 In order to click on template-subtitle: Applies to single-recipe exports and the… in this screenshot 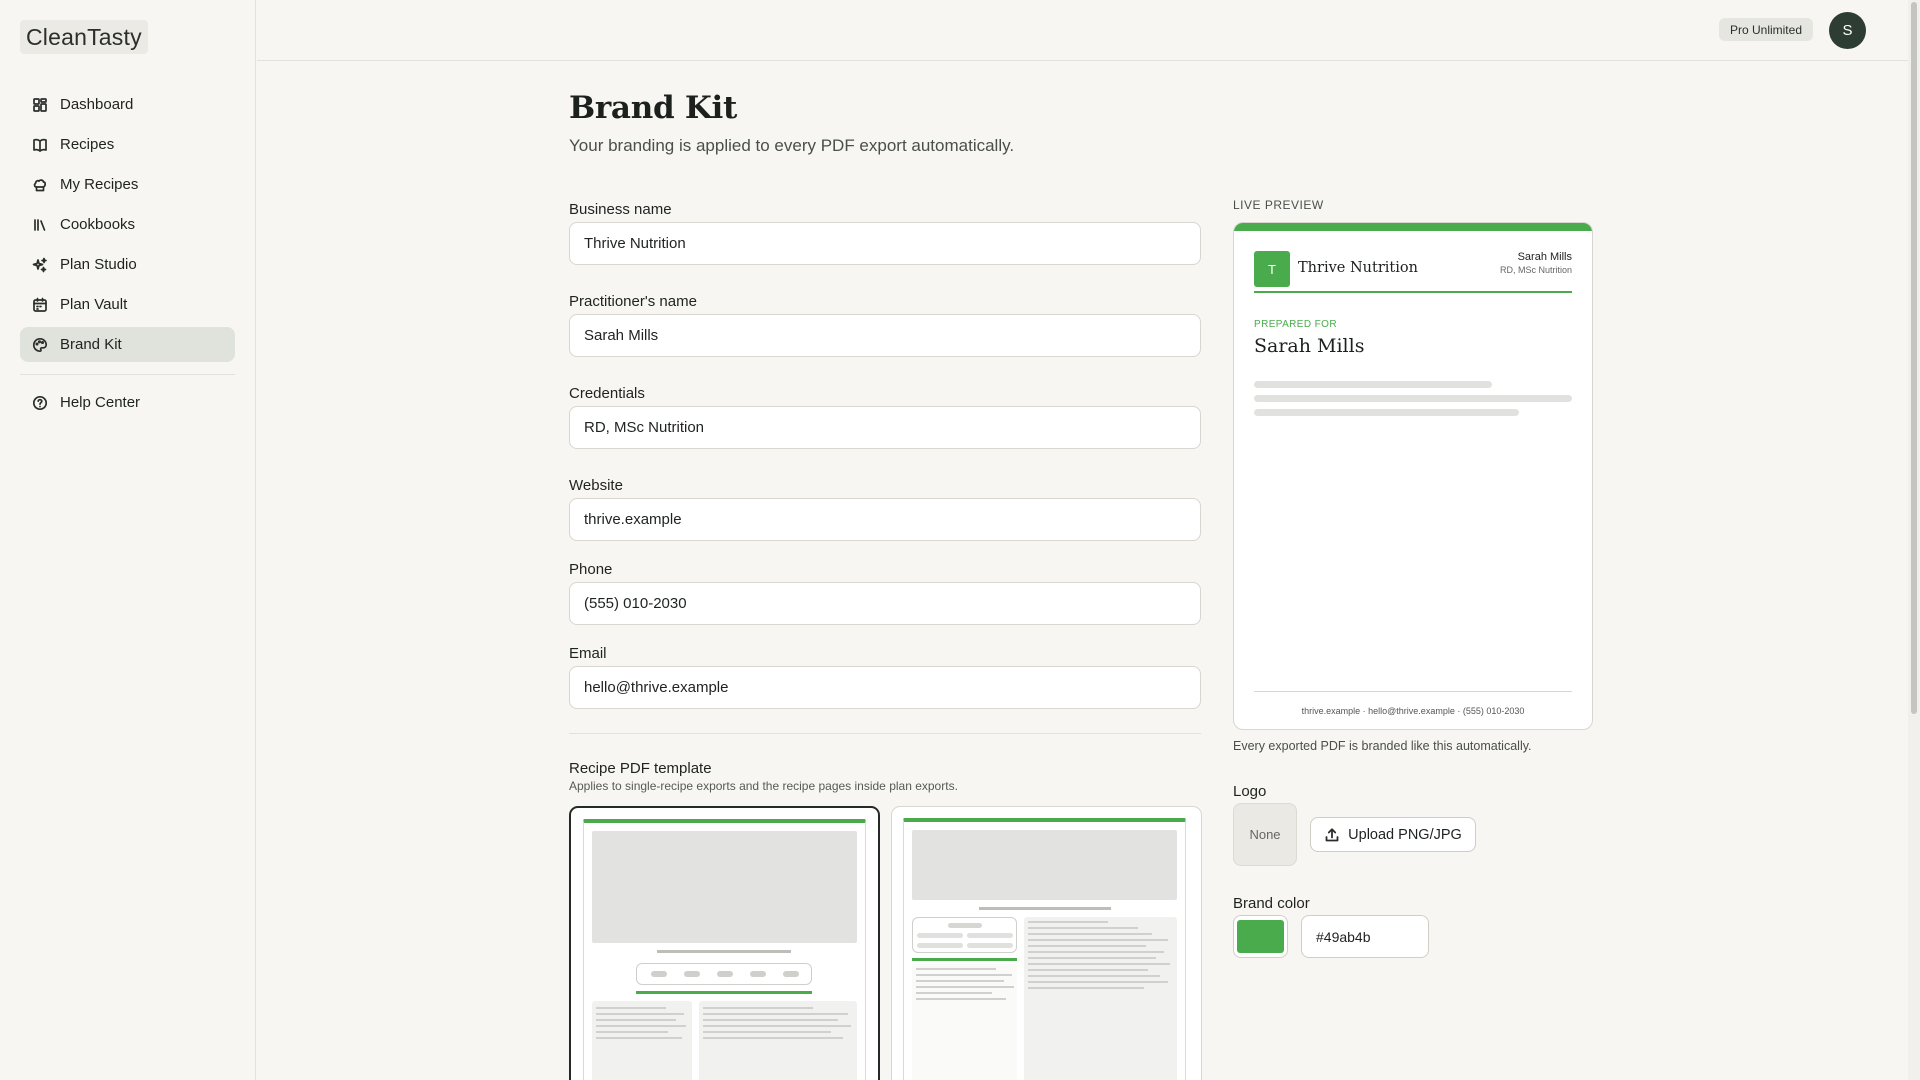, I will do `click(763, 786)`.